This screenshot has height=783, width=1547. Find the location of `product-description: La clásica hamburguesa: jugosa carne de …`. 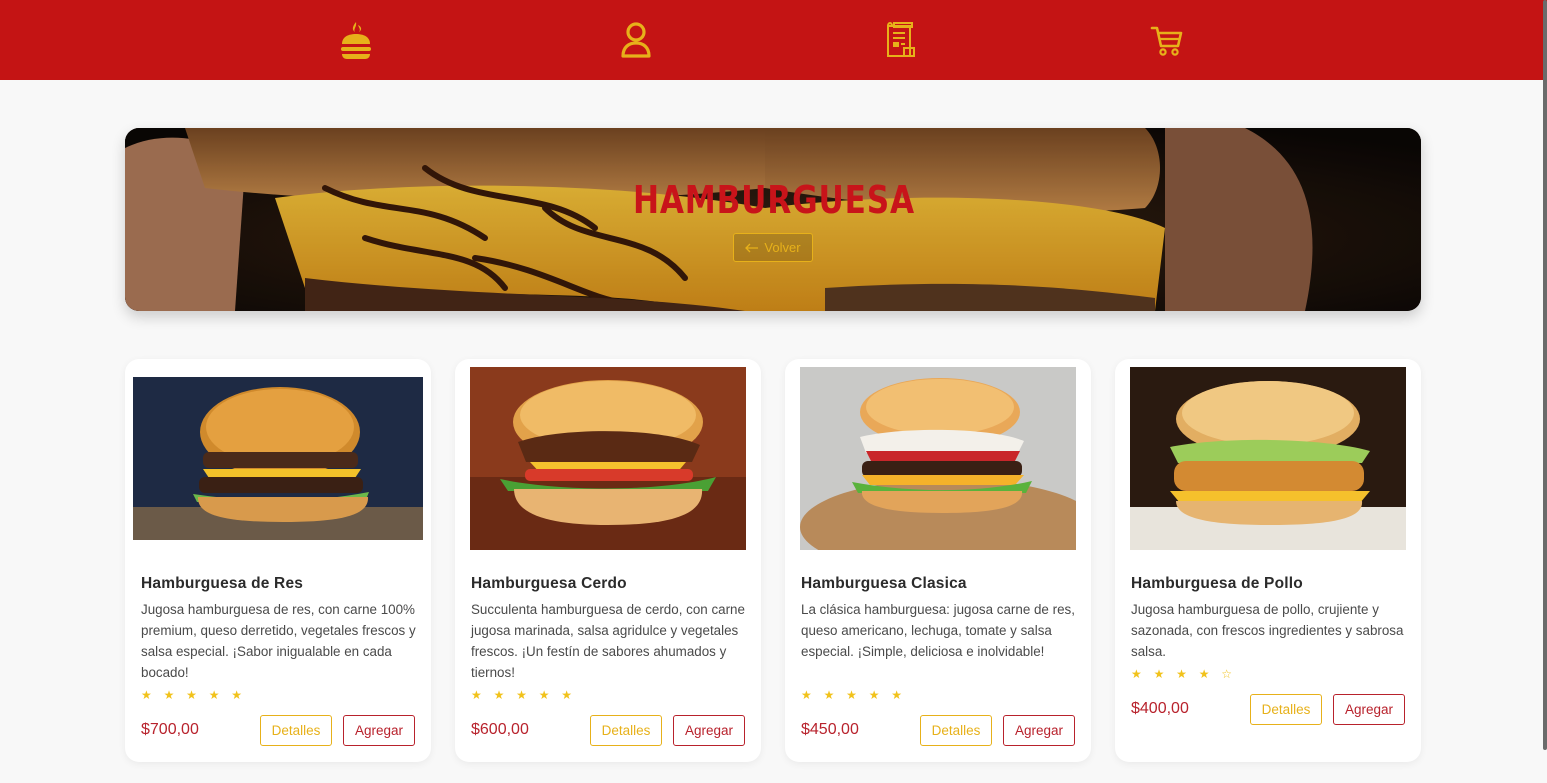

product-description: La clásica hamburguesa: jugosa carne de … is located at coordinates (938, 630).